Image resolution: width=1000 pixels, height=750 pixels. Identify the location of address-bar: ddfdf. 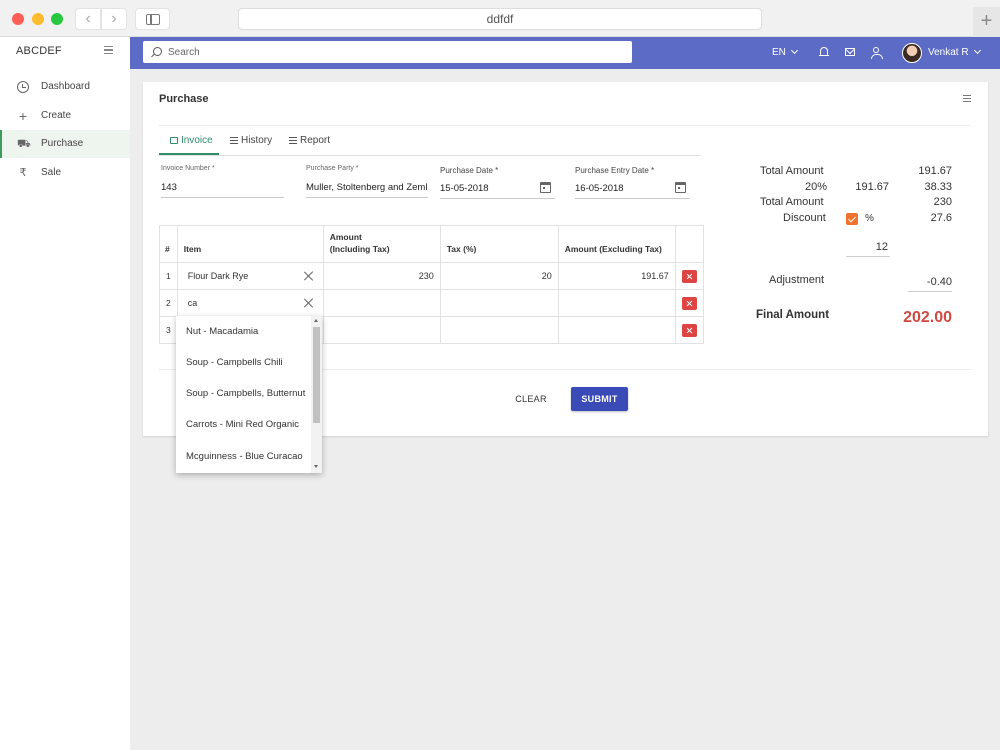
(500, 19).